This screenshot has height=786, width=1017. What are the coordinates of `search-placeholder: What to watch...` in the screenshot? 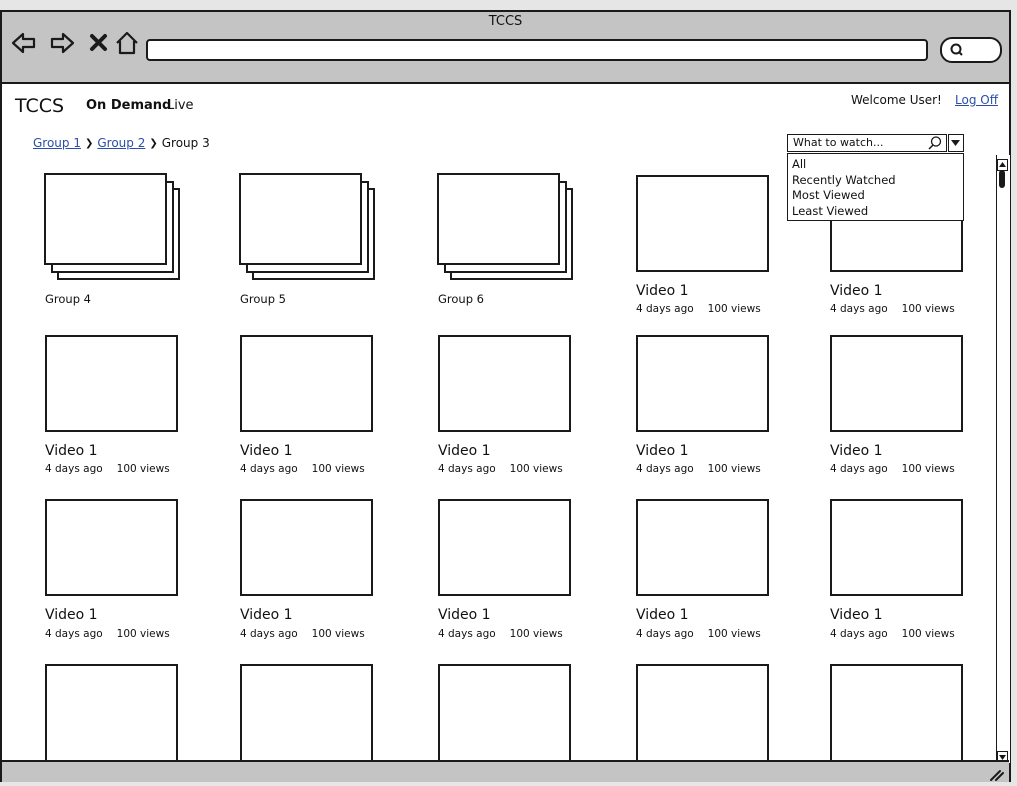 It's located at (838, 142).